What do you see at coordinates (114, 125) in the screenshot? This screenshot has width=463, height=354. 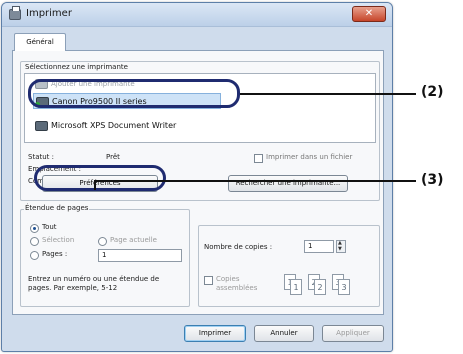 I see `printer-item-label: Microsoft XPS Document Writer` at bounding box center [114, 125].